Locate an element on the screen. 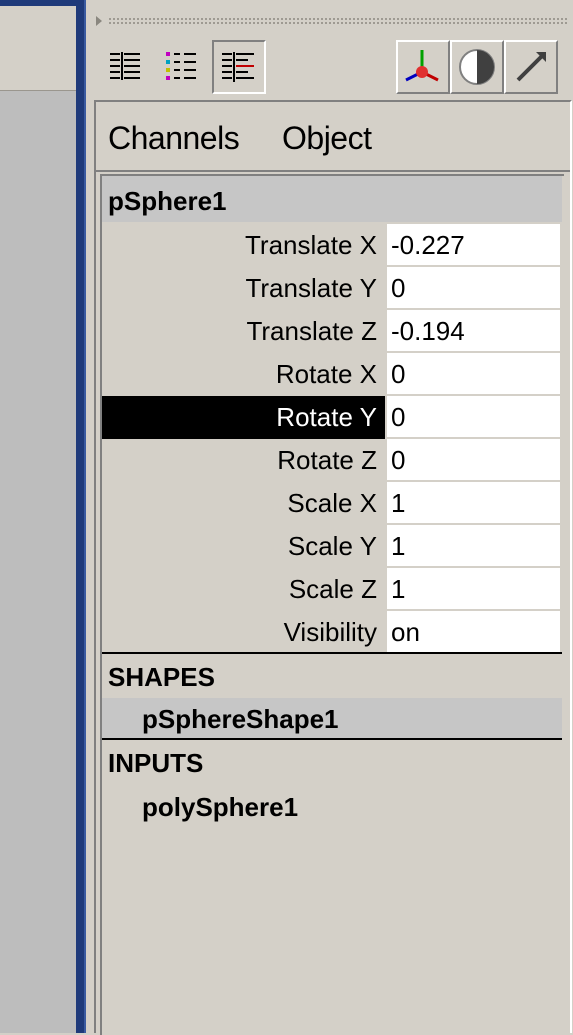 The image size is (573, 1035). attribute-list-icon is located at coordinates (181, 66).